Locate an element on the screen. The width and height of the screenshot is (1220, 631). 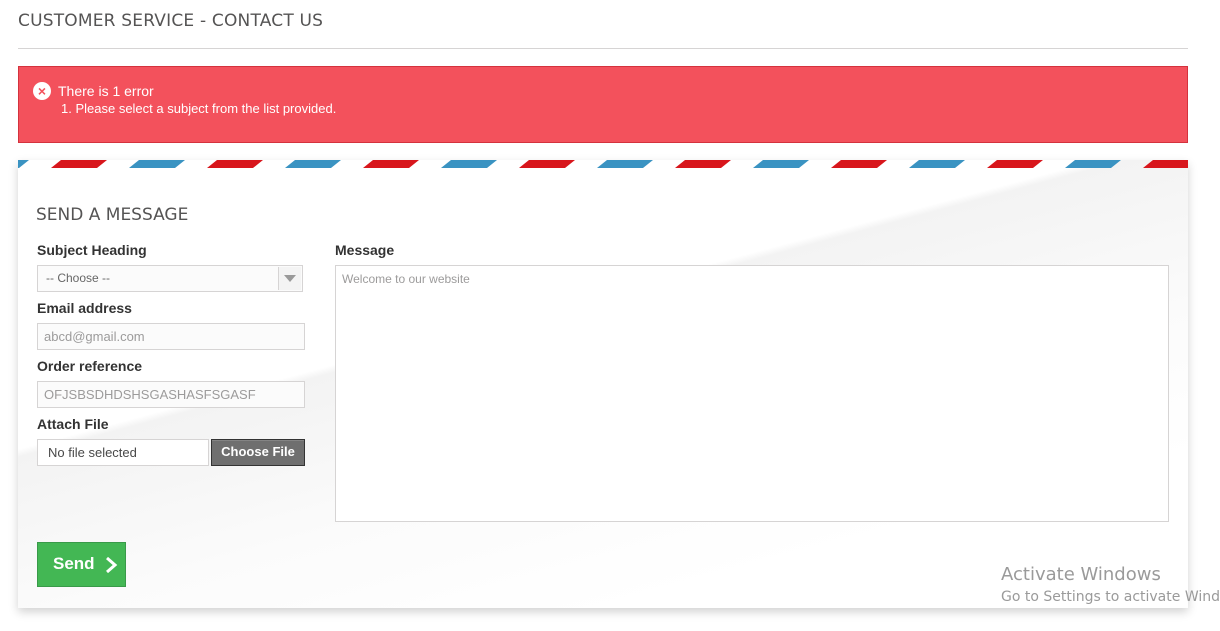
order-reference-field: OFJSBSDHDSHSGASHASFSGASF is located at coordinates (171, 394).